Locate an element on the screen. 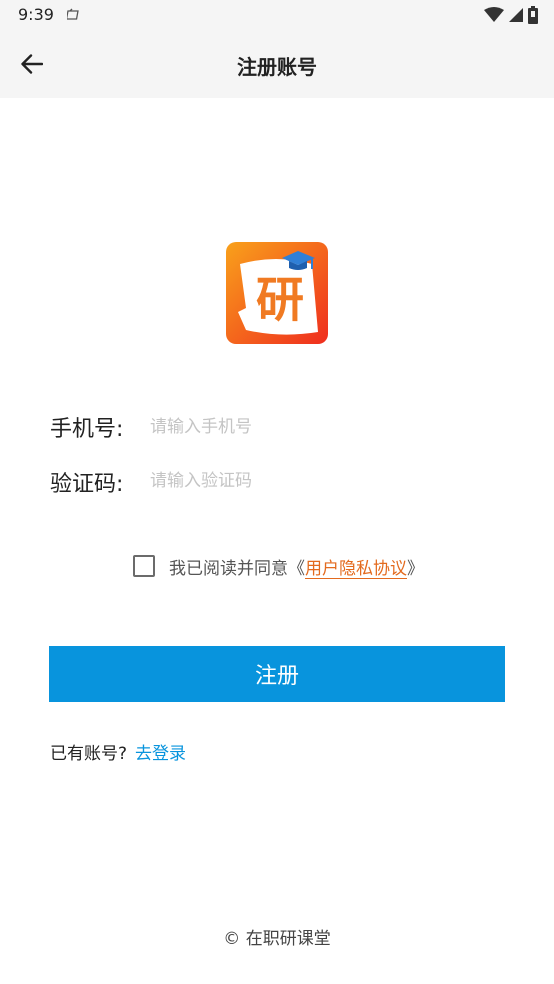 The image size is (554, 984). login-row: 已有账号? 去登录 is located at coordinates (118, 751).